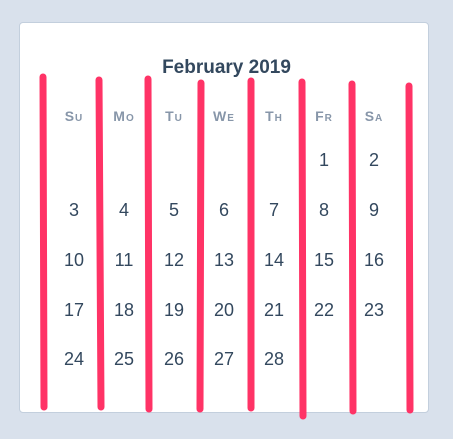 The width and height of the screenshot is (453, 439). I want to click on day-cell: 20, so click(224, 310).